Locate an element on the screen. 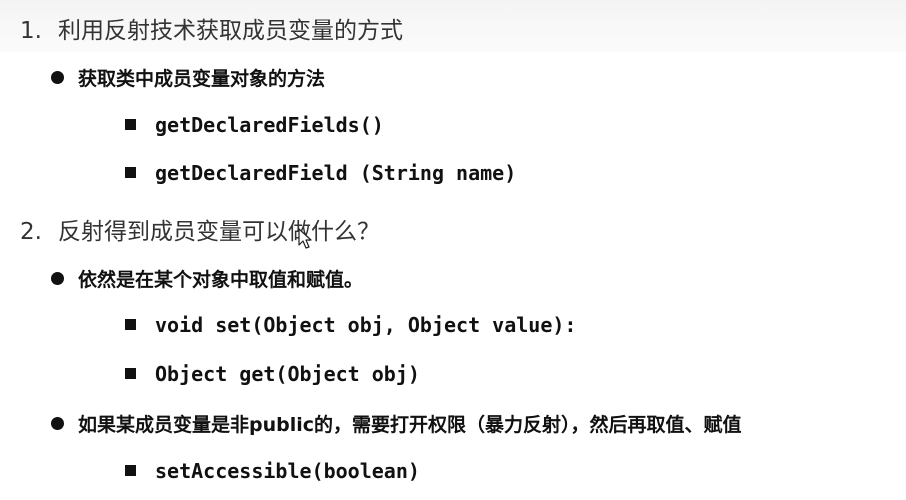  item-void-set: void set(Object obj, Object value): is located at coordinates (350, 325).